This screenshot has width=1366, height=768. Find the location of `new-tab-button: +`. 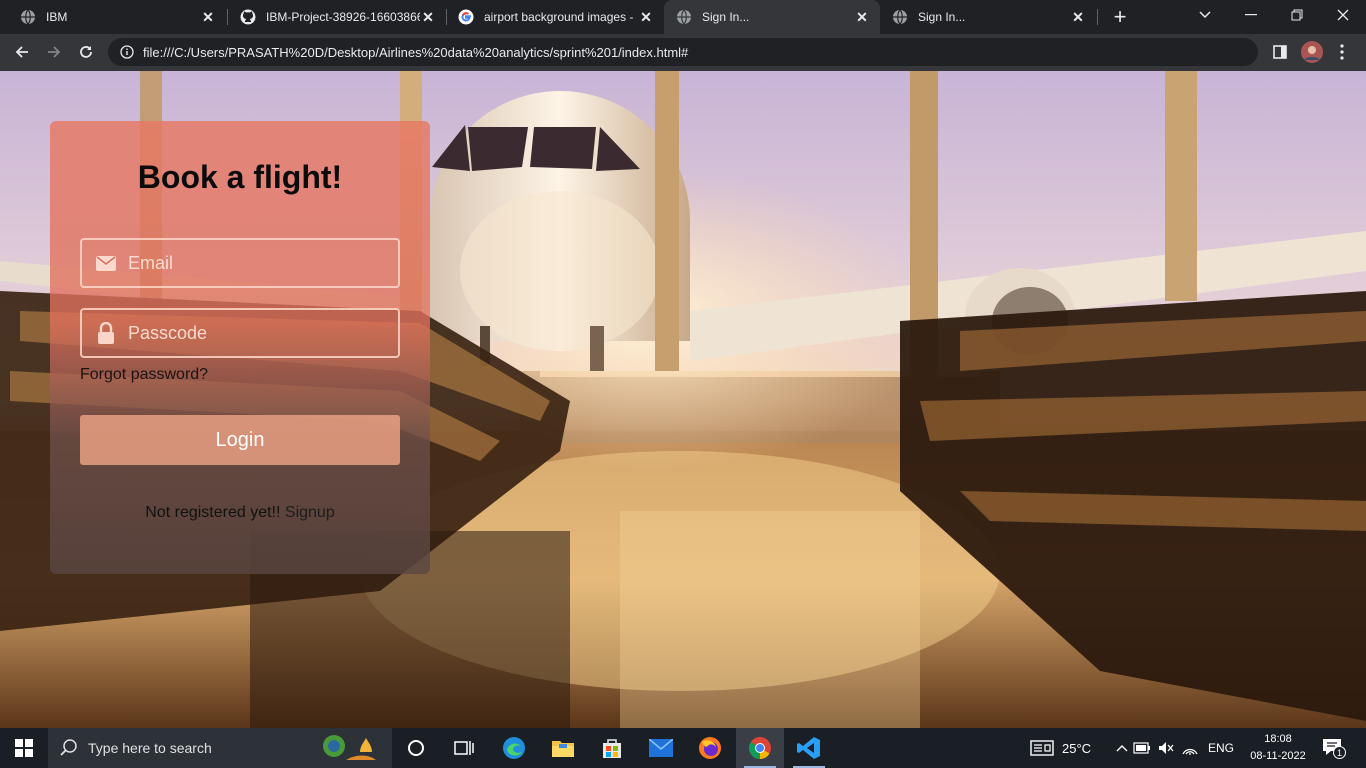

new-tab-button: + is located at coordinates (1120, 16).